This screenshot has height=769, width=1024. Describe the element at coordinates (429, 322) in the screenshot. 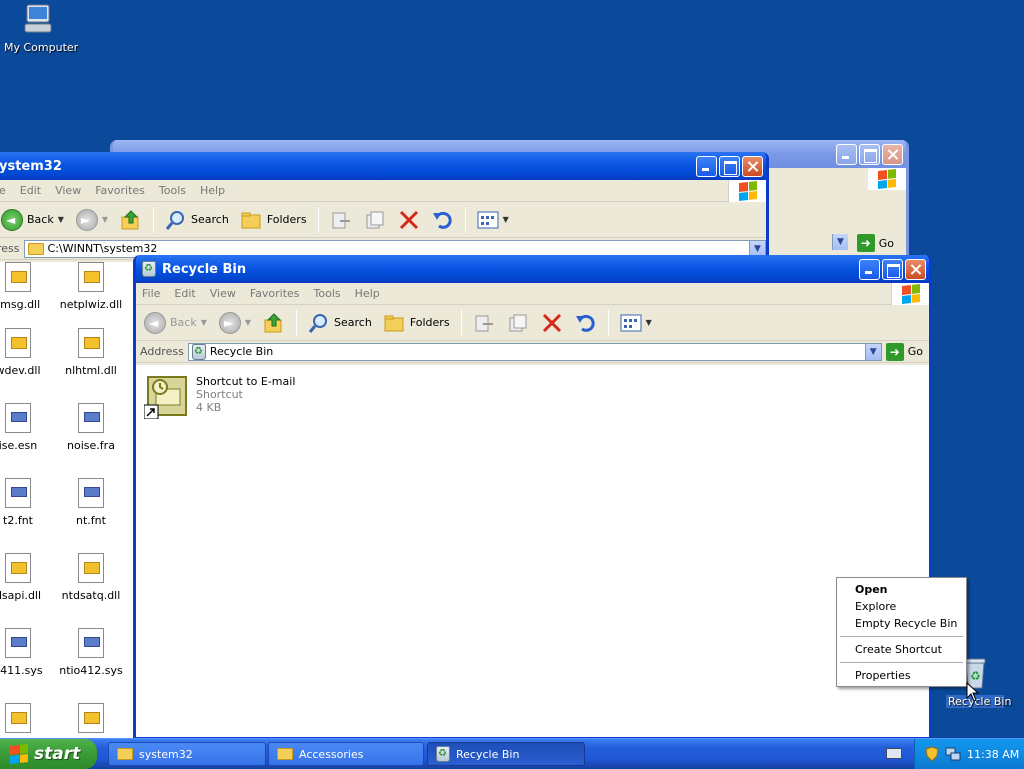

I see `folders-label: Folders` at that location.